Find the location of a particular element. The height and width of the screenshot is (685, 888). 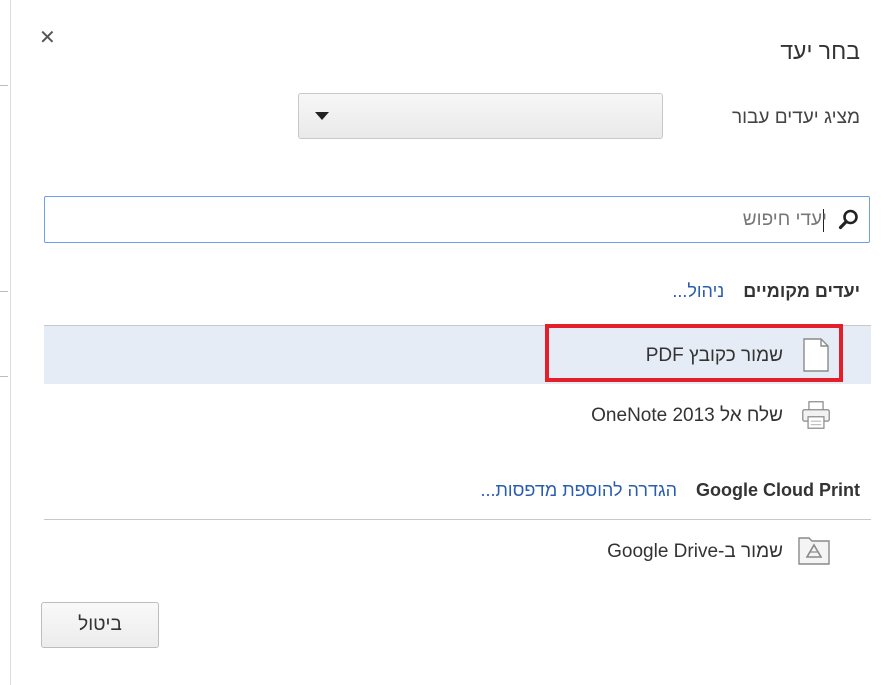

destination-google-drive: שמור ב-Google Drive is located at coordinates (457, 551).